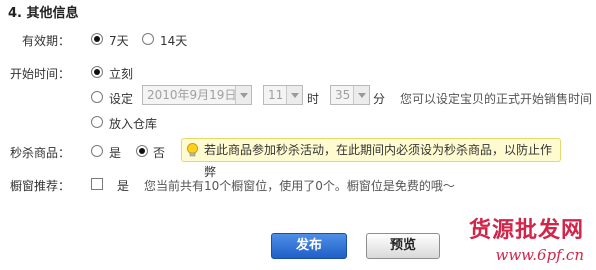 The image size is (596, 270). I want to click on start-warehouse-radio, so click(97, 122).